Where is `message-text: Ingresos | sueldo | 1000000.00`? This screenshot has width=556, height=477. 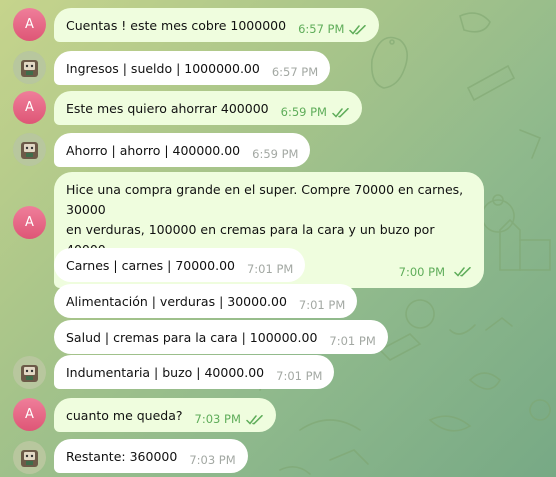 message-text: Ingresos | sueldo | 1000000.00 is located at coordinates (163, 68).